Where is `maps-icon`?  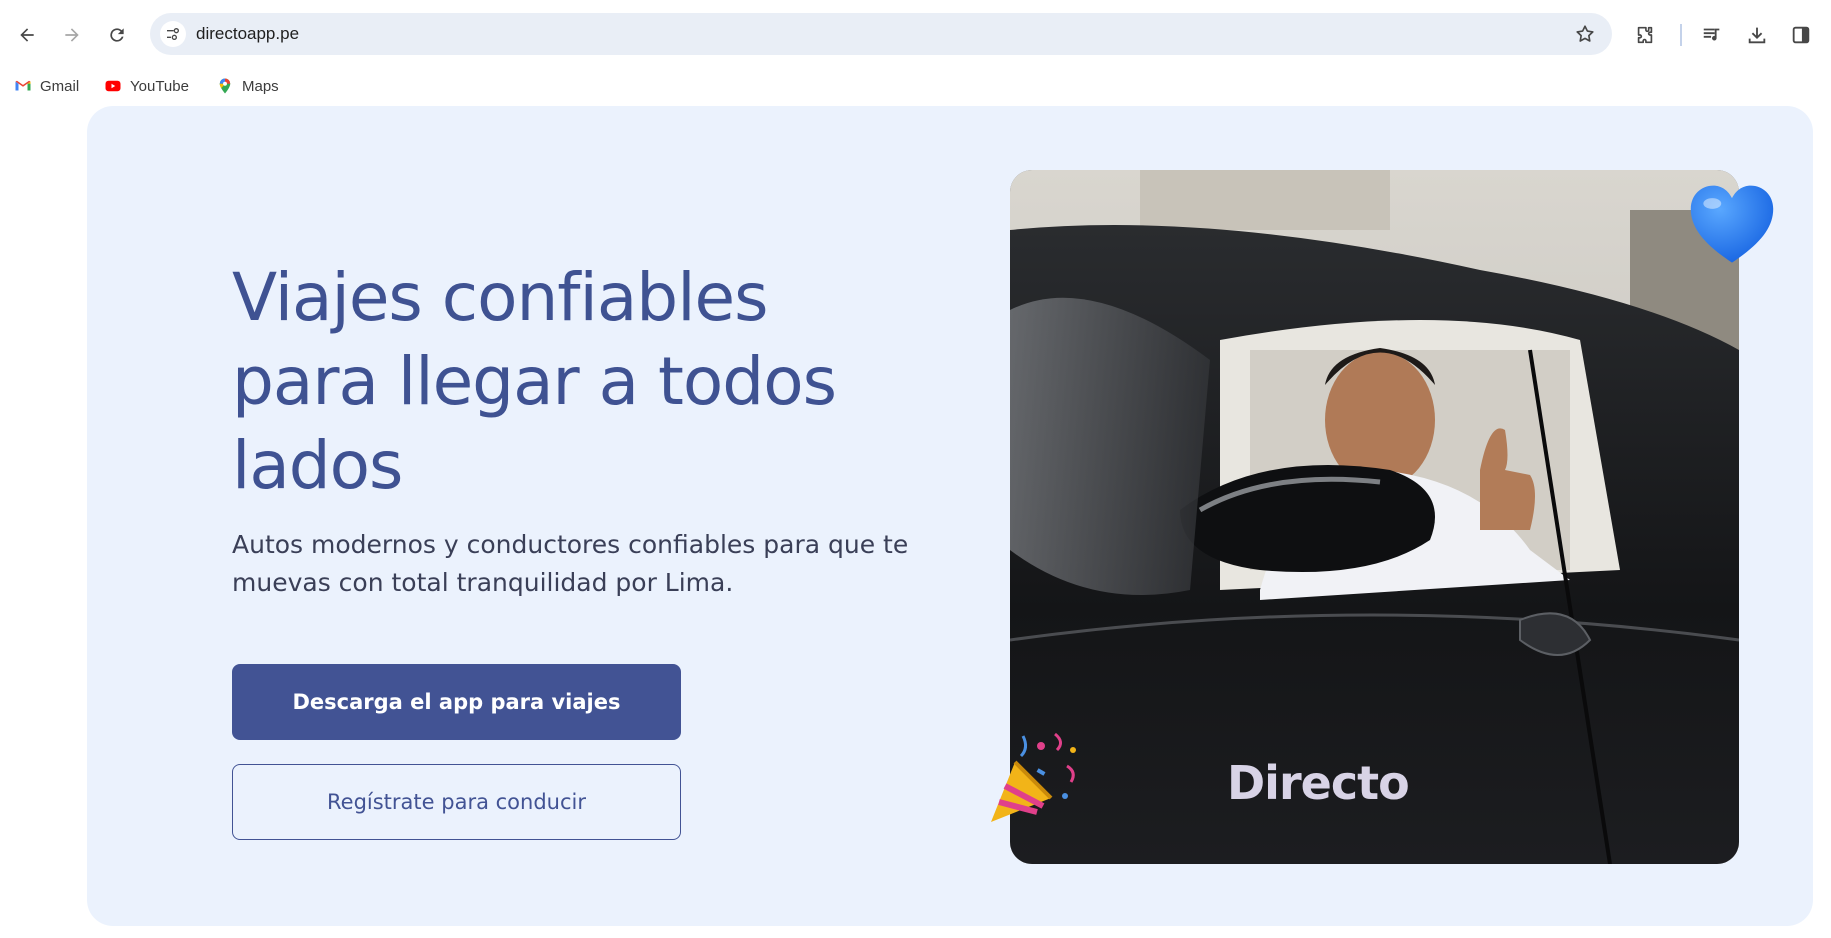
maps-icon is located at coordinates (225, 86).